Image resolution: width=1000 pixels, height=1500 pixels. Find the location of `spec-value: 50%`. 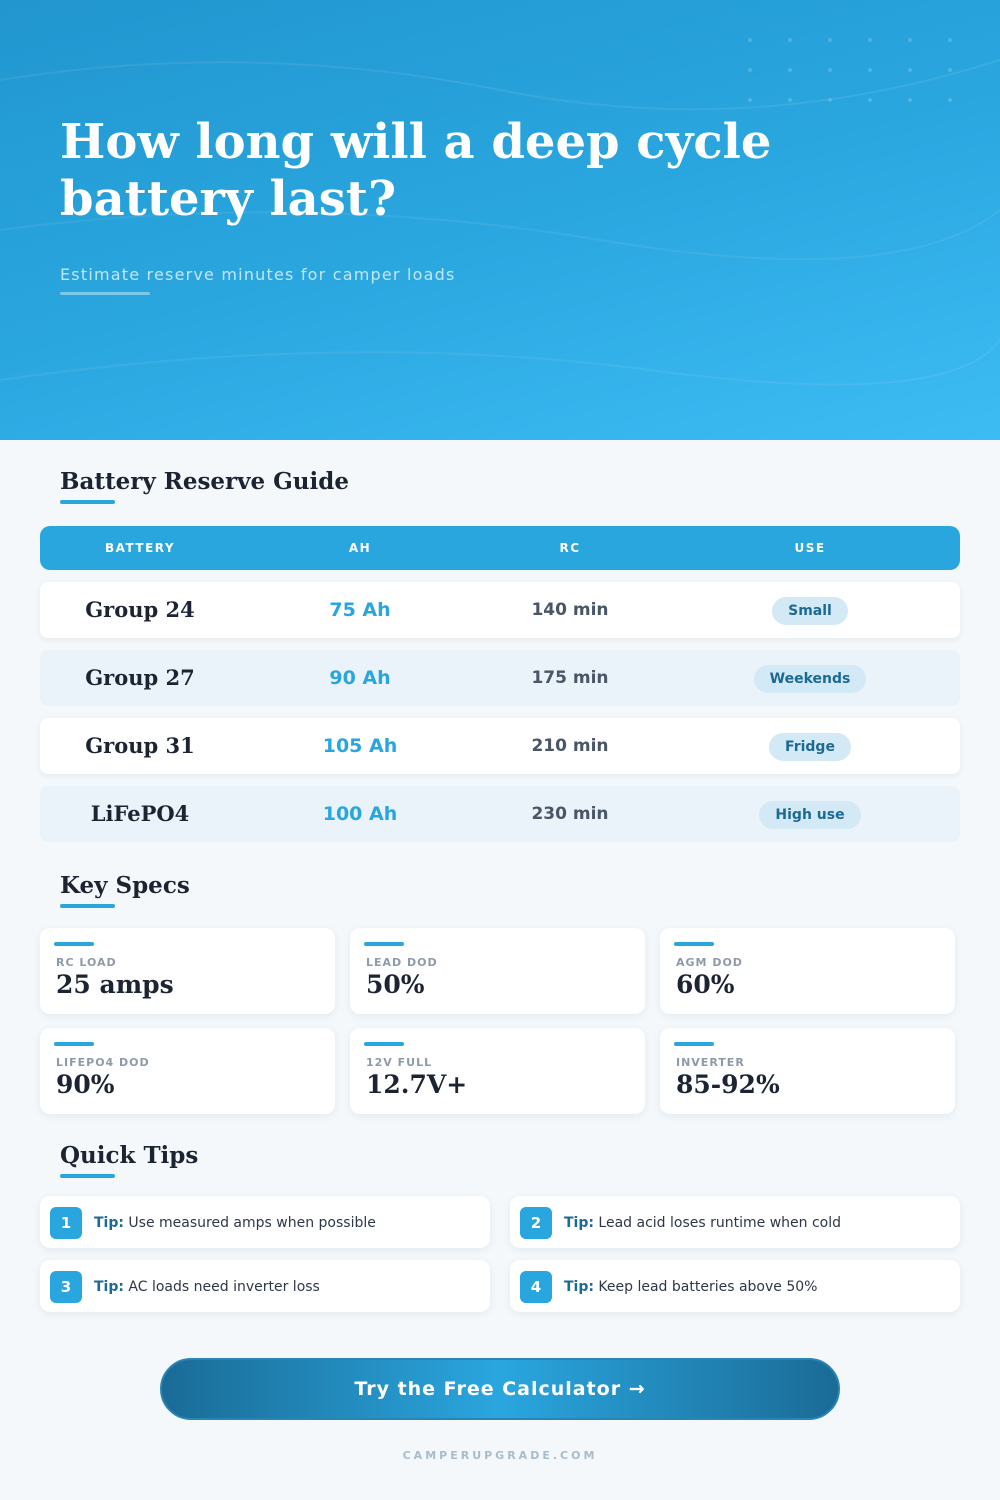

spec-value: 50% is located at coordinates (395, 984).